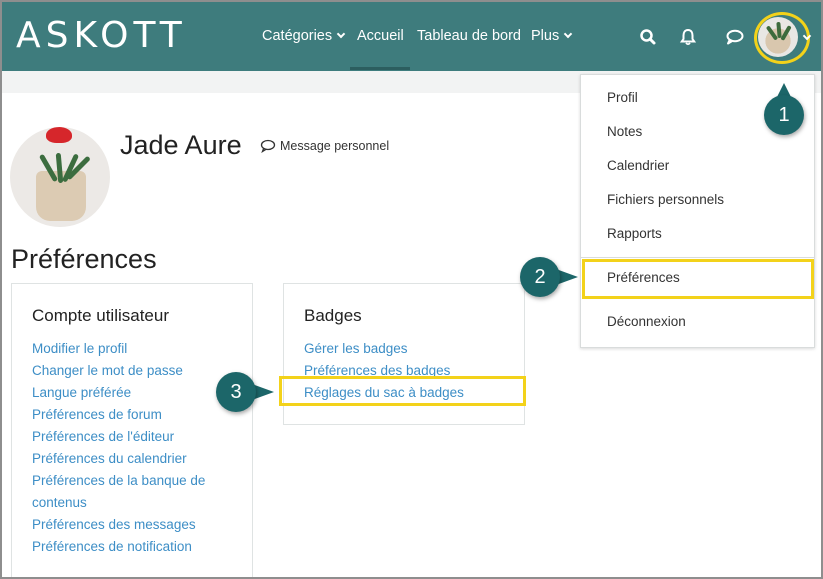 The height and width of the screenshot is (579, 823). What do you see at coordinates (79, 349) in the screenshot?
I see `link-edit-profile: Modifier le profil` at bounding box center [79, 349].